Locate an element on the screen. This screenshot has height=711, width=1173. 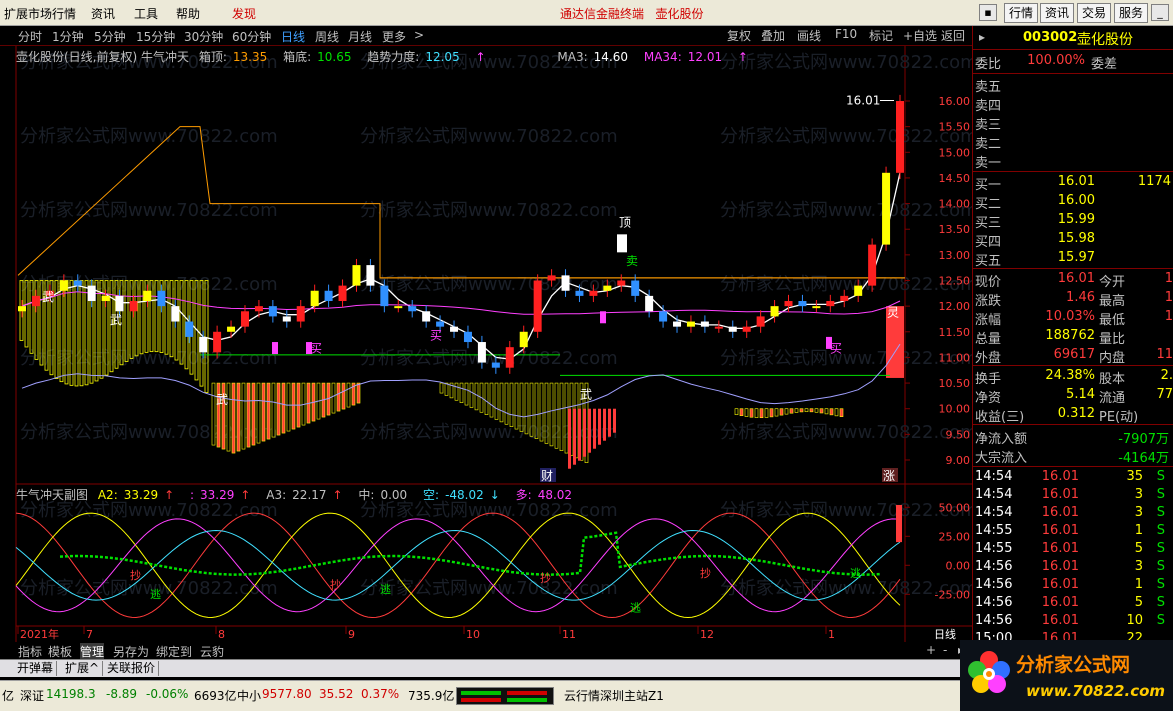
ma34-line is located at coordinates (461, 303).